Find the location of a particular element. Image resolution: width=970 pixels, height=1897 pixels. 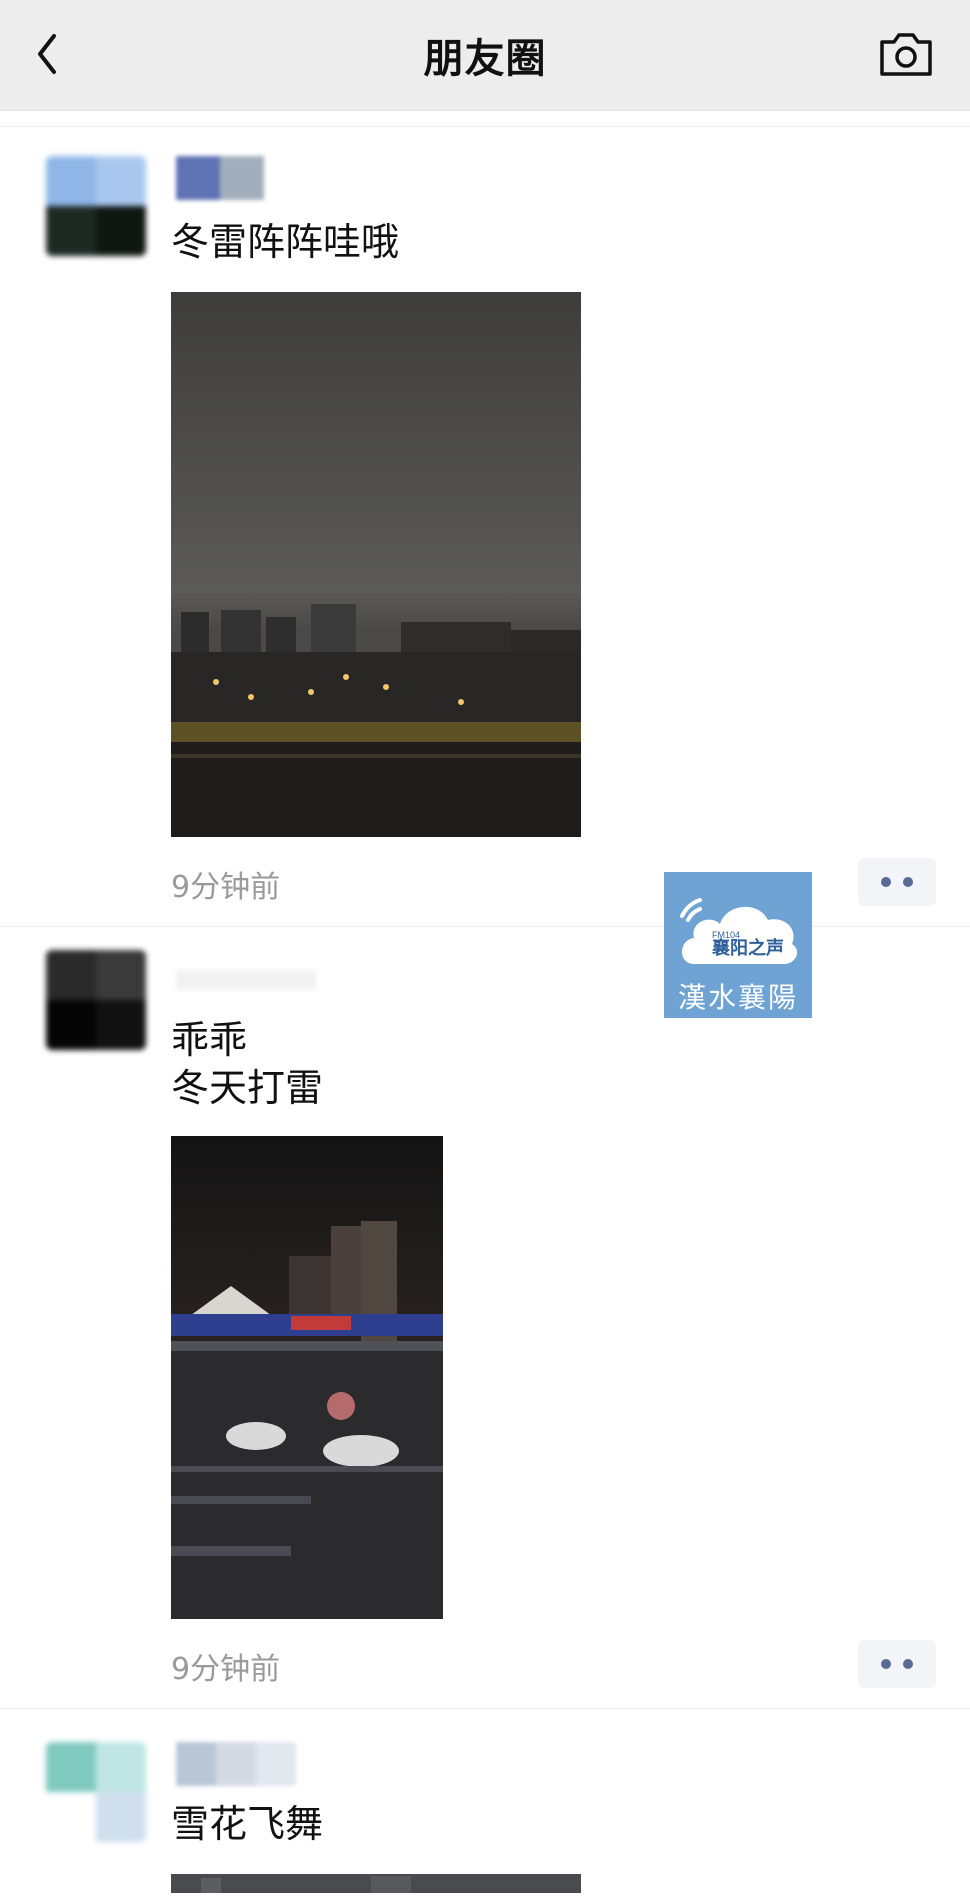

watermark-station: 襄阳之声 is located at coordinates (747, 948).